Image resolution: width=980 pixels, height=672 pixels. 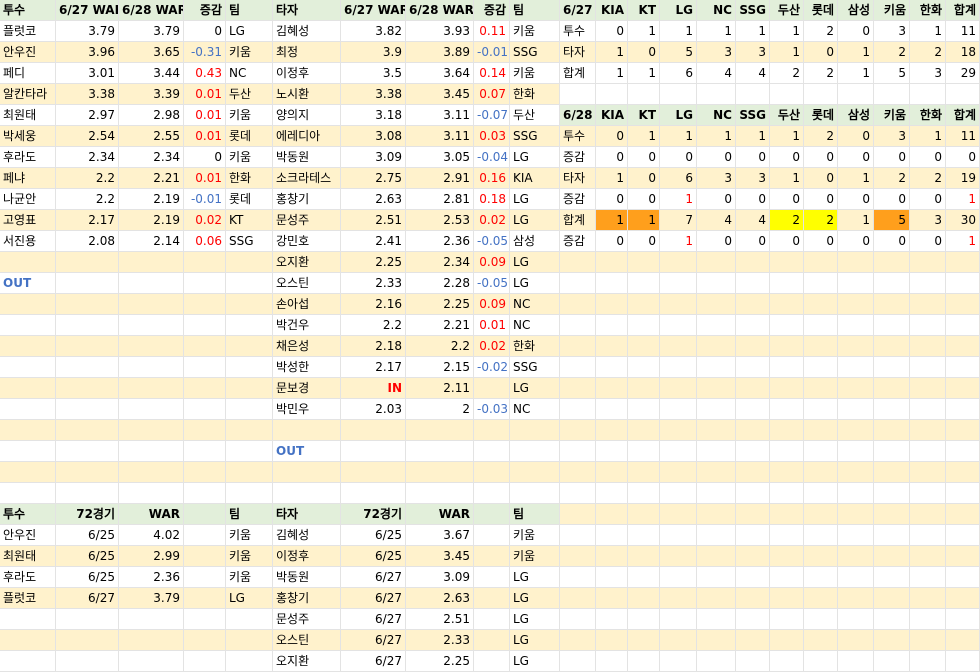 What do you see at coordinates (535, 409) in the screenshot?
I see `cell: NC` at bounding box center [535, 409].